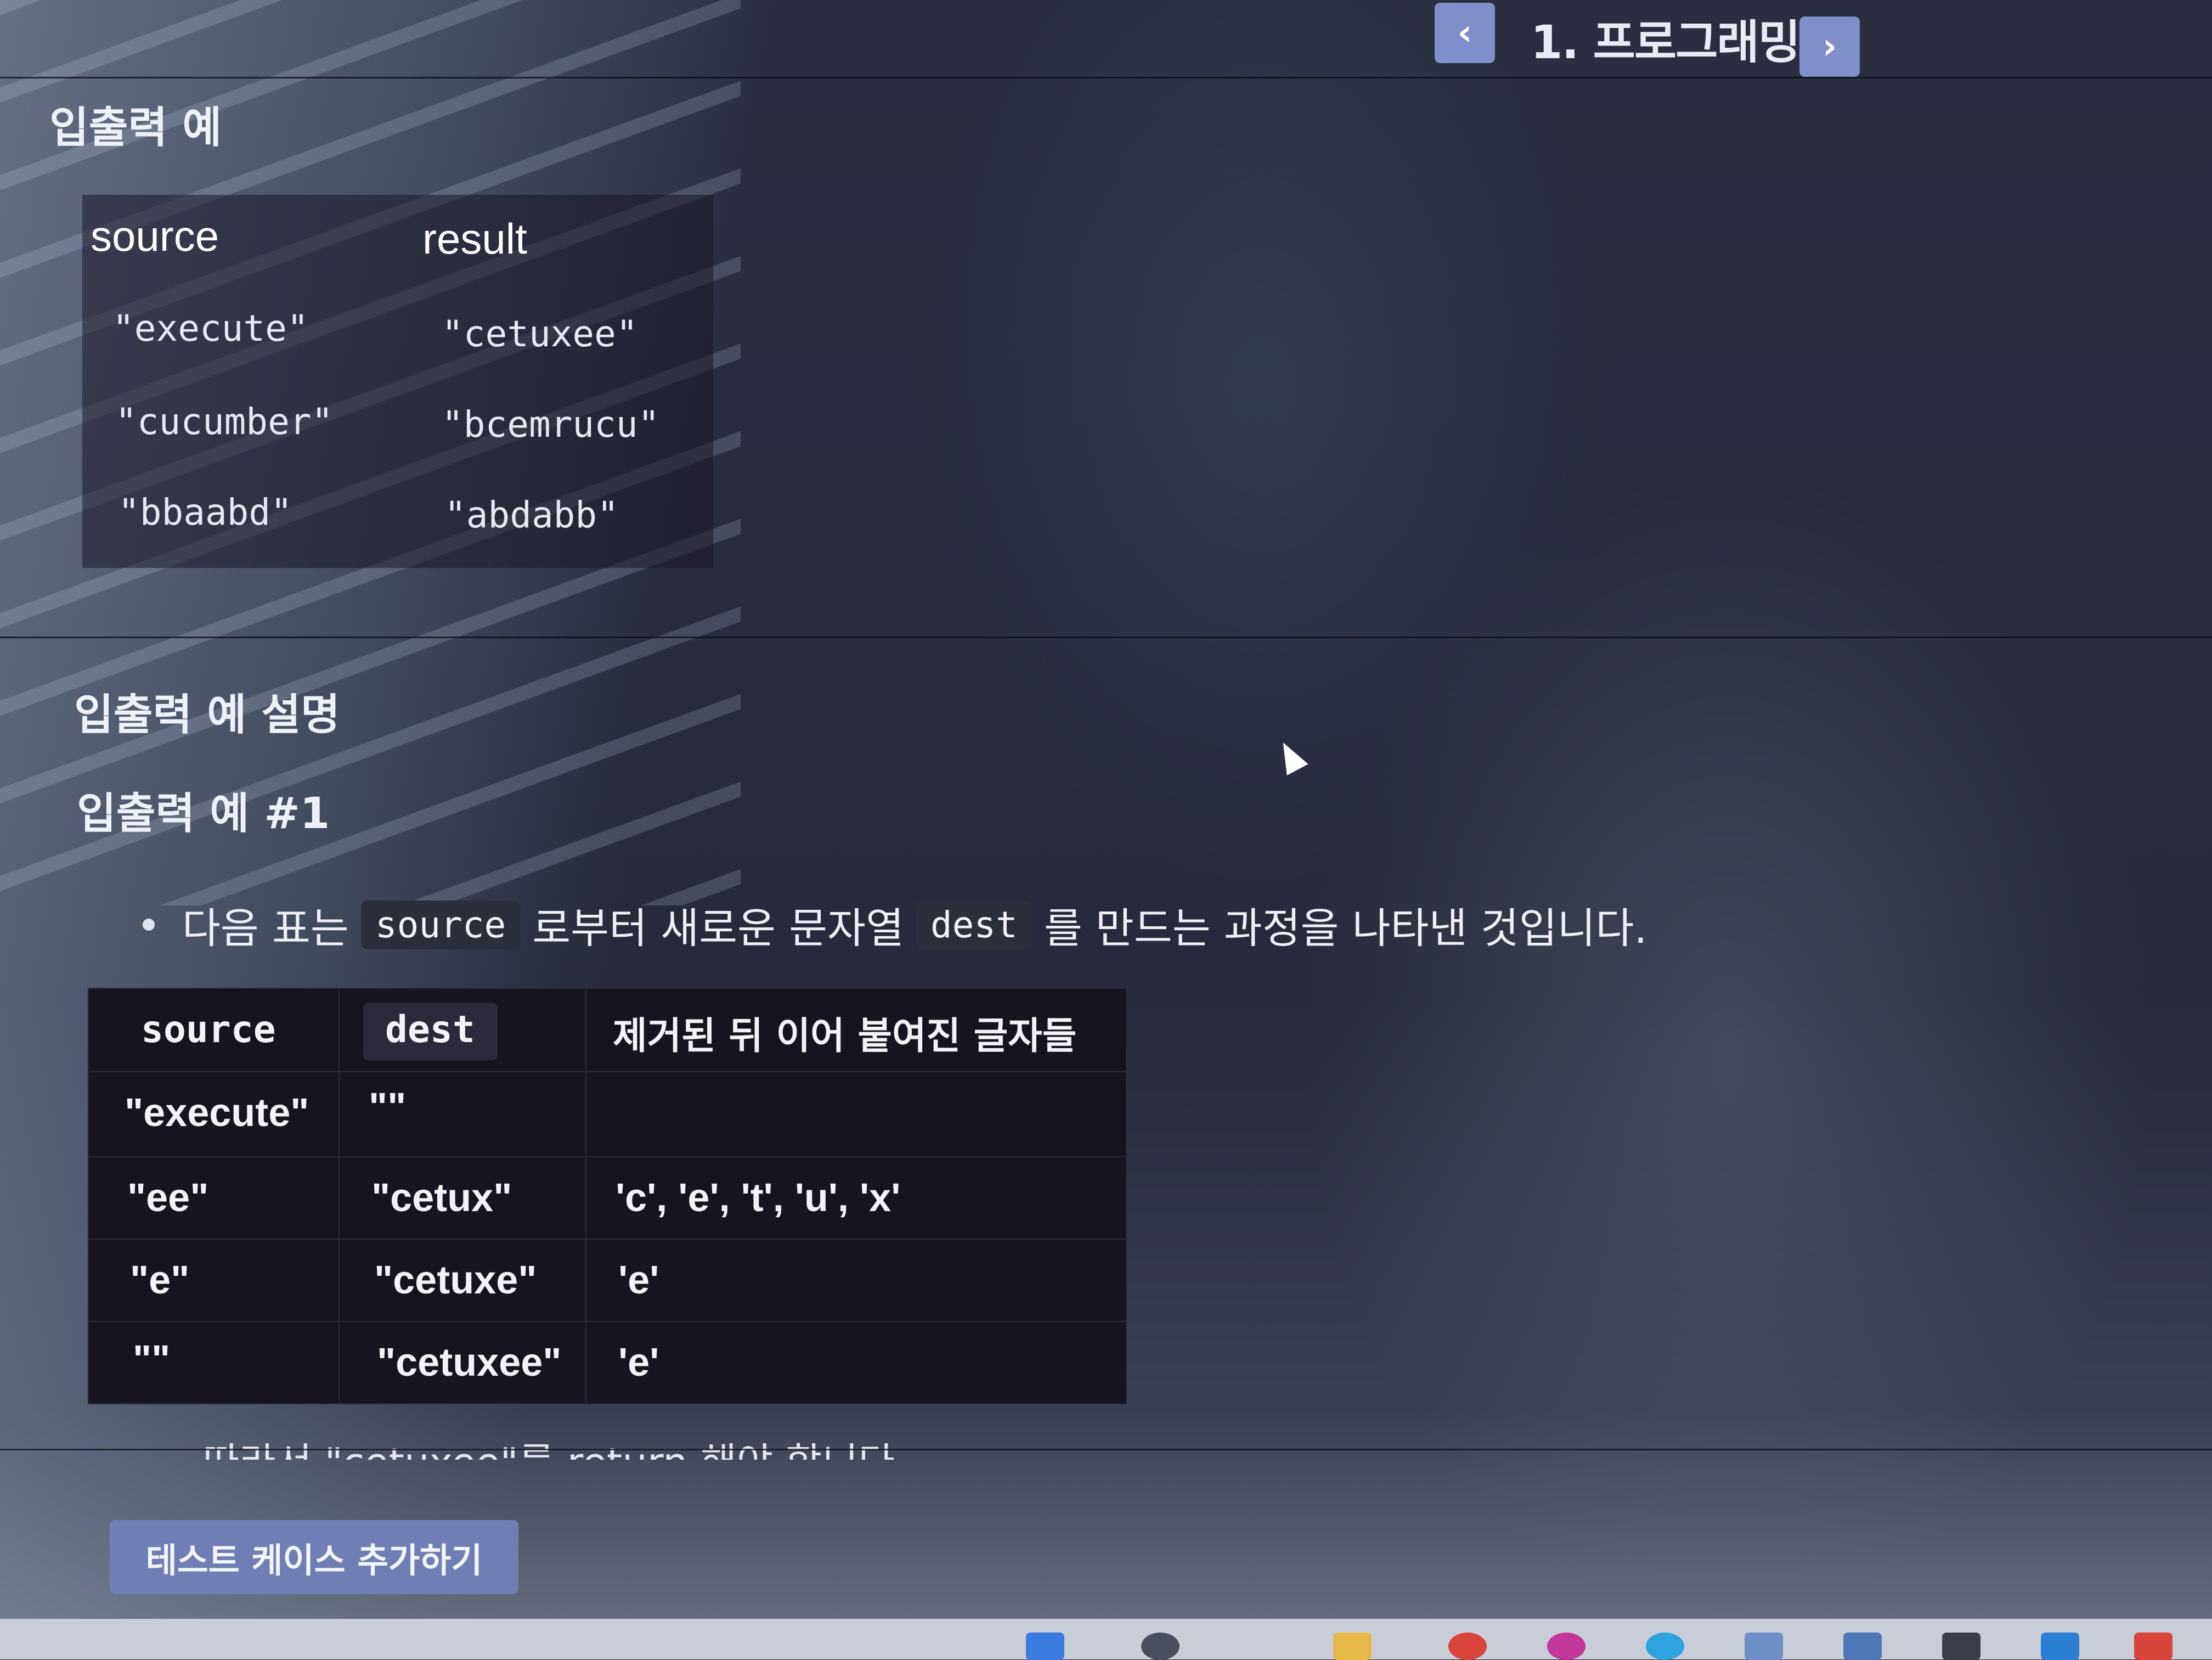  I want to click on table-cell: "cetux", so click(442, 1198).